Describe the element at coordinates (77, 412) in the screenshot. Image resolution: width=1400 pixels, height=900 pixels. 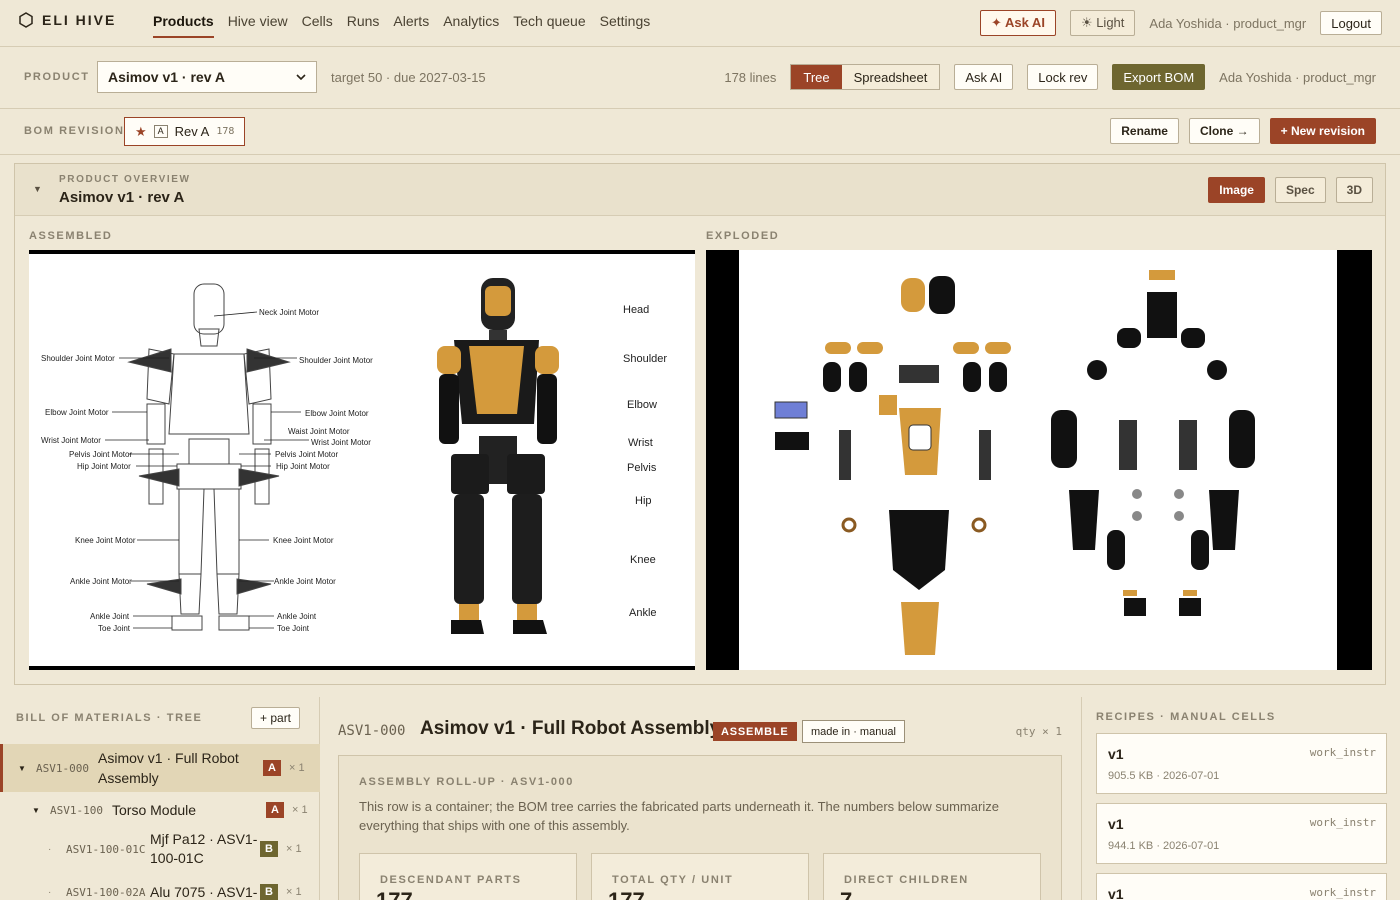
I see `label-elbow-motor-left: Elbow Joint Motor` at that location.